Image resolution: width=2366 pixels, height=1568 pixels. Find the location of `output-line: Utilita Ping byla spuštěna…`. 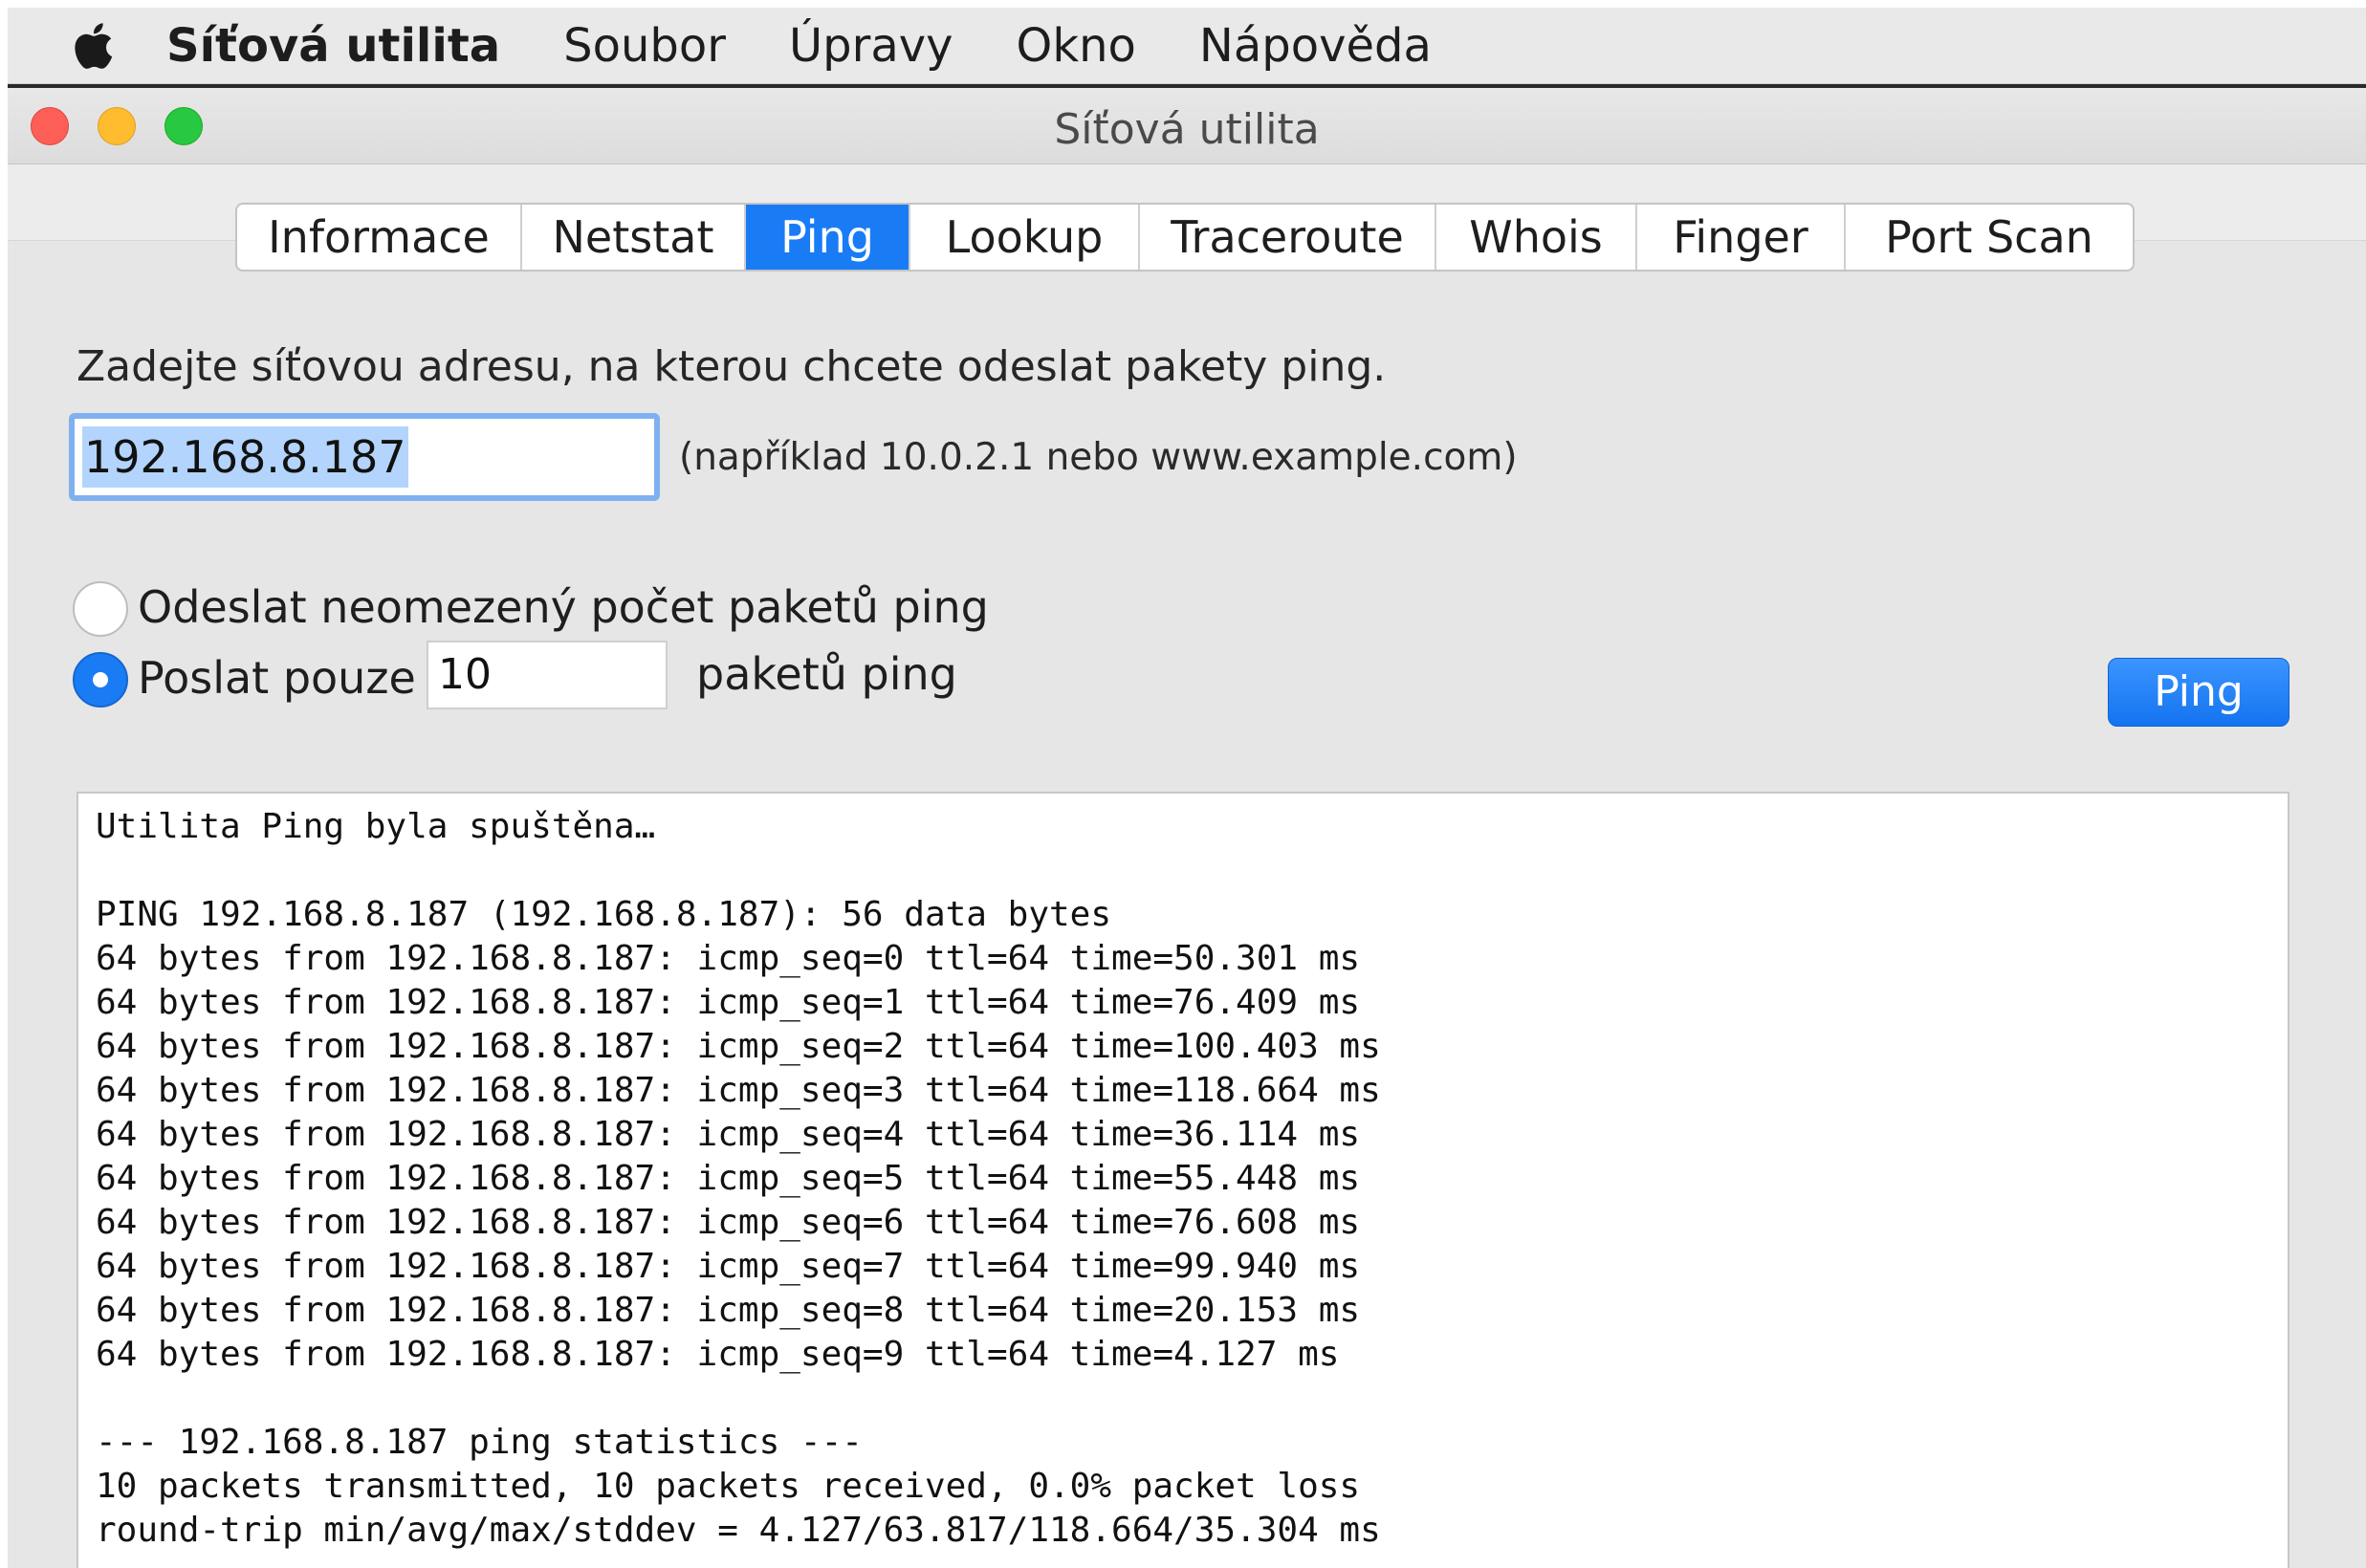

output-line: Utilita Ping byla spuštěna… is located at coordinates (376, 826).